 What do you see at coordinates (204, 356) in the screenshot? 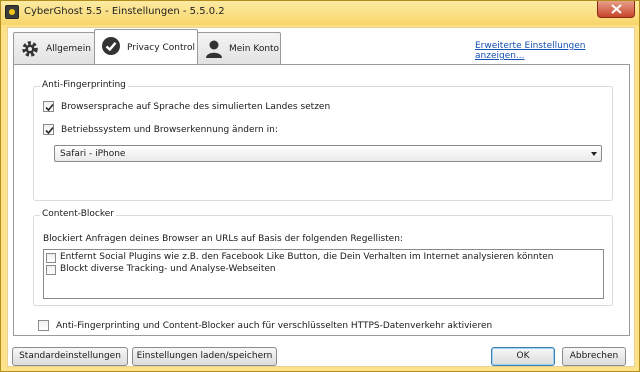
I see `load-save-settings-button: Einstellungen laden/speichern` at bounding box center [204, 356].